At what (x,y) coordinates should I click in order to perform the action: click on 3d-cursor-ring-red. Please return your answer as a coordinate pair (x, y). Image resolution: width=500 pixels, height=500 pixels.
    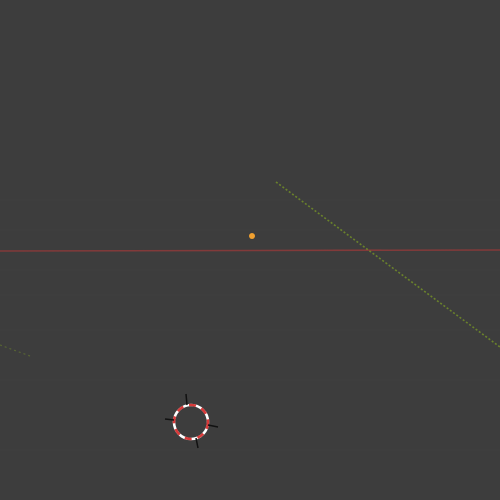
    Looking at the image, I should click on (191, 422).